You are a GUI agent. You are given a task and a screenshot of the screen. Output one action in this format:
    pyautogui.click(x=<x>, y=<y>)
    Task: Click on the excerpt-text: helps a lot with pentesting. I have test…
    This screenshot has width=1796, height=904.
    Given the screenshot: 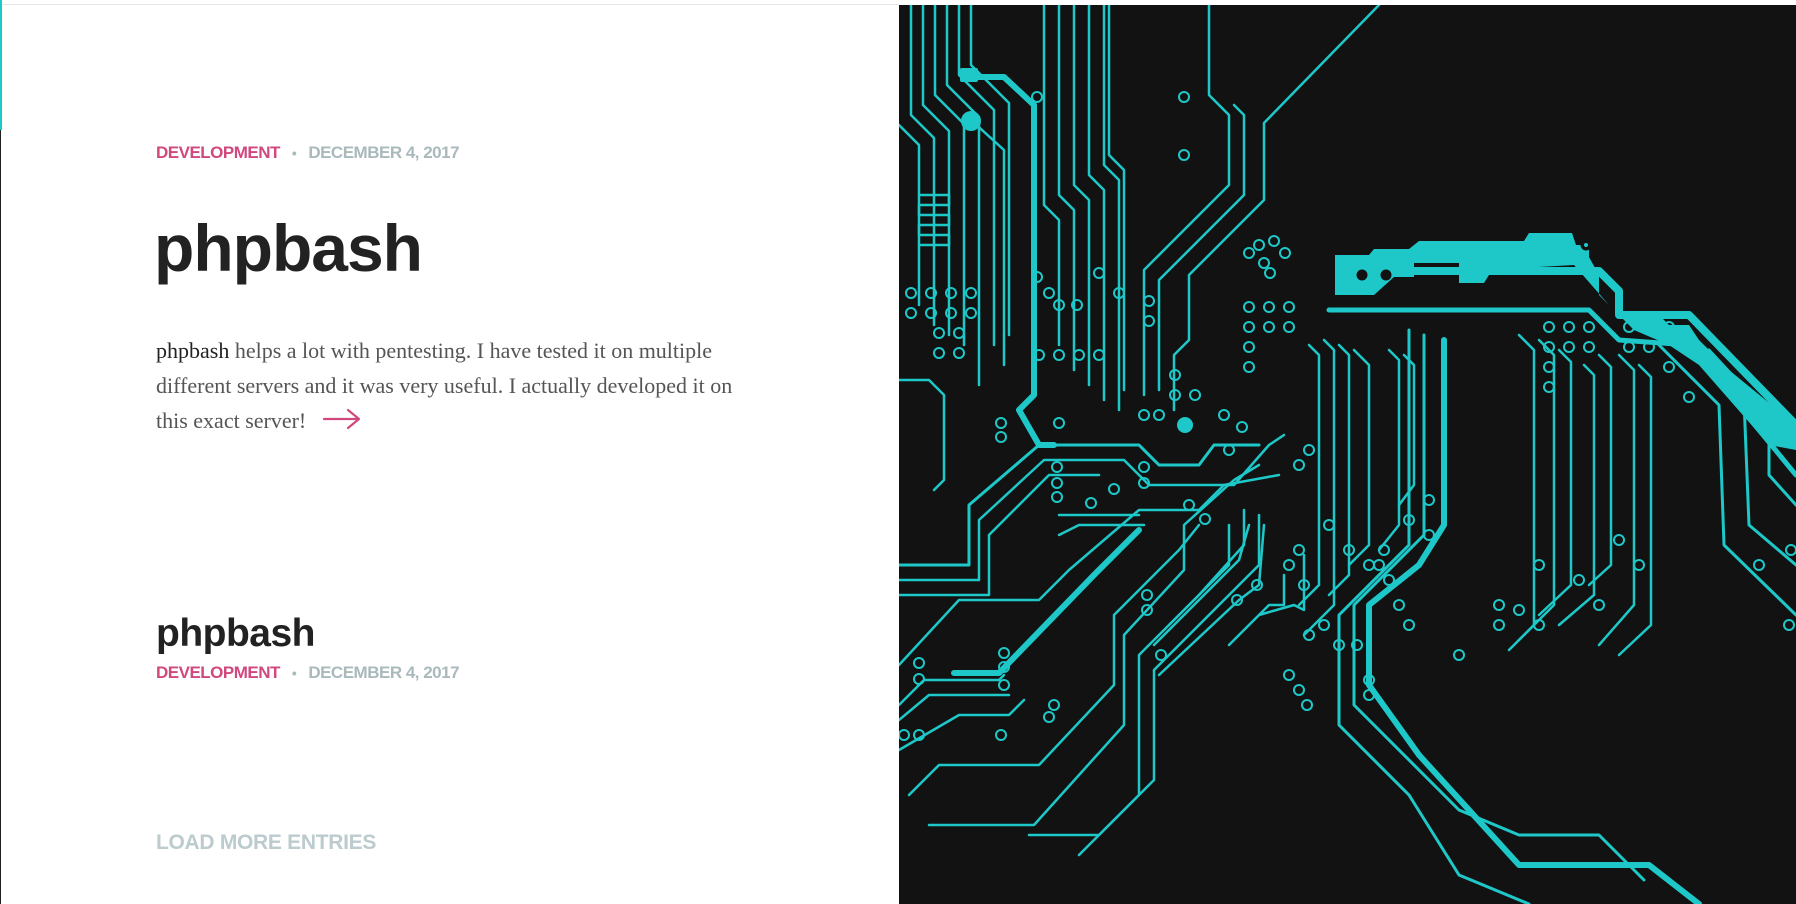 What is the action you would take?
    pyautogui.click(x=444, y=385)
    